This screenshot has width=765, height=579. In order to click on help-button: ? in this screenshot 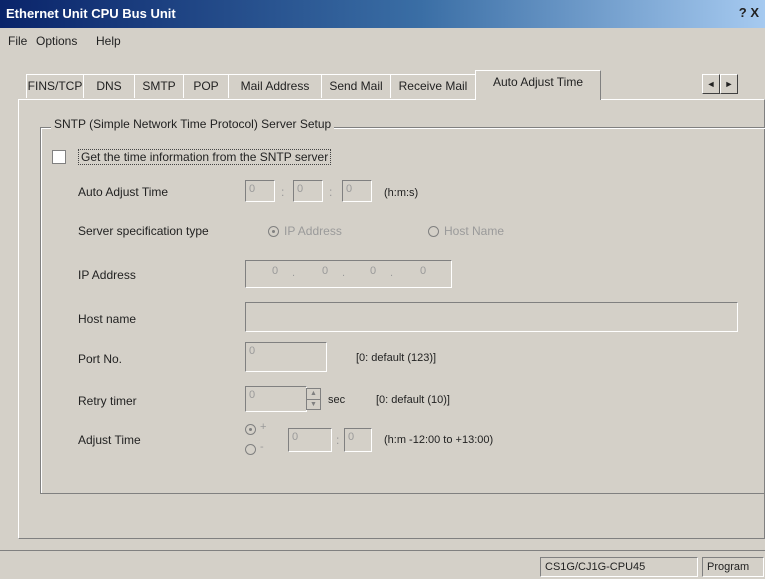, I will do `click(743, 12)`.